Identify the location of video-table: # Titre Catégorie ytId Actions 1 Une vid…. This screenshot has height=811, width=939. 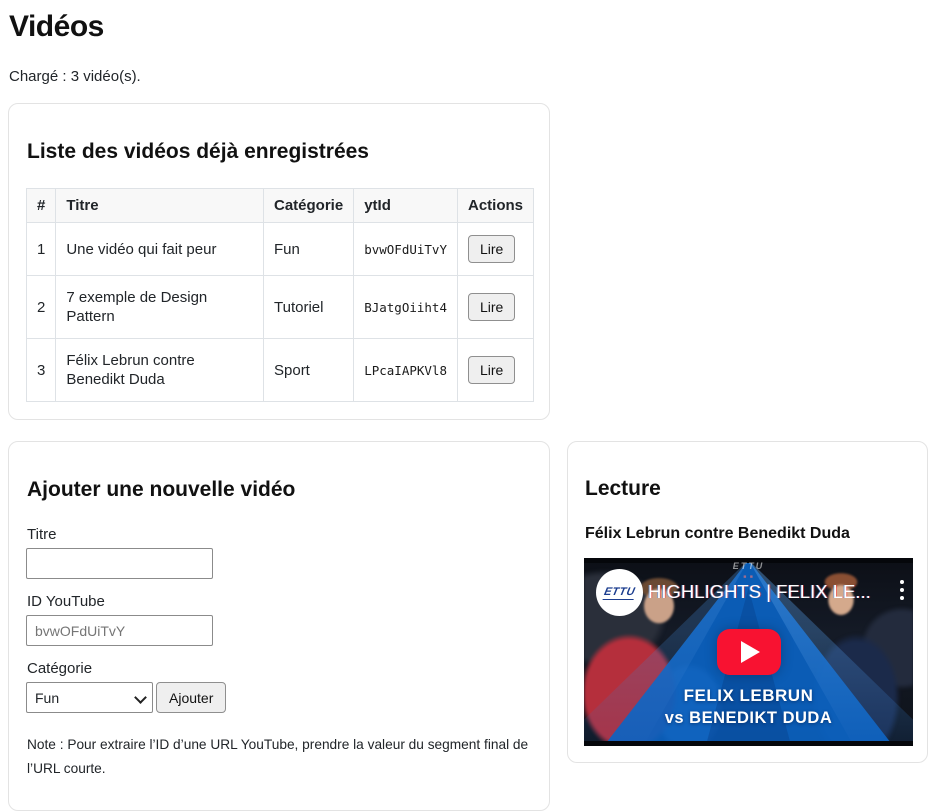
(280, 295).